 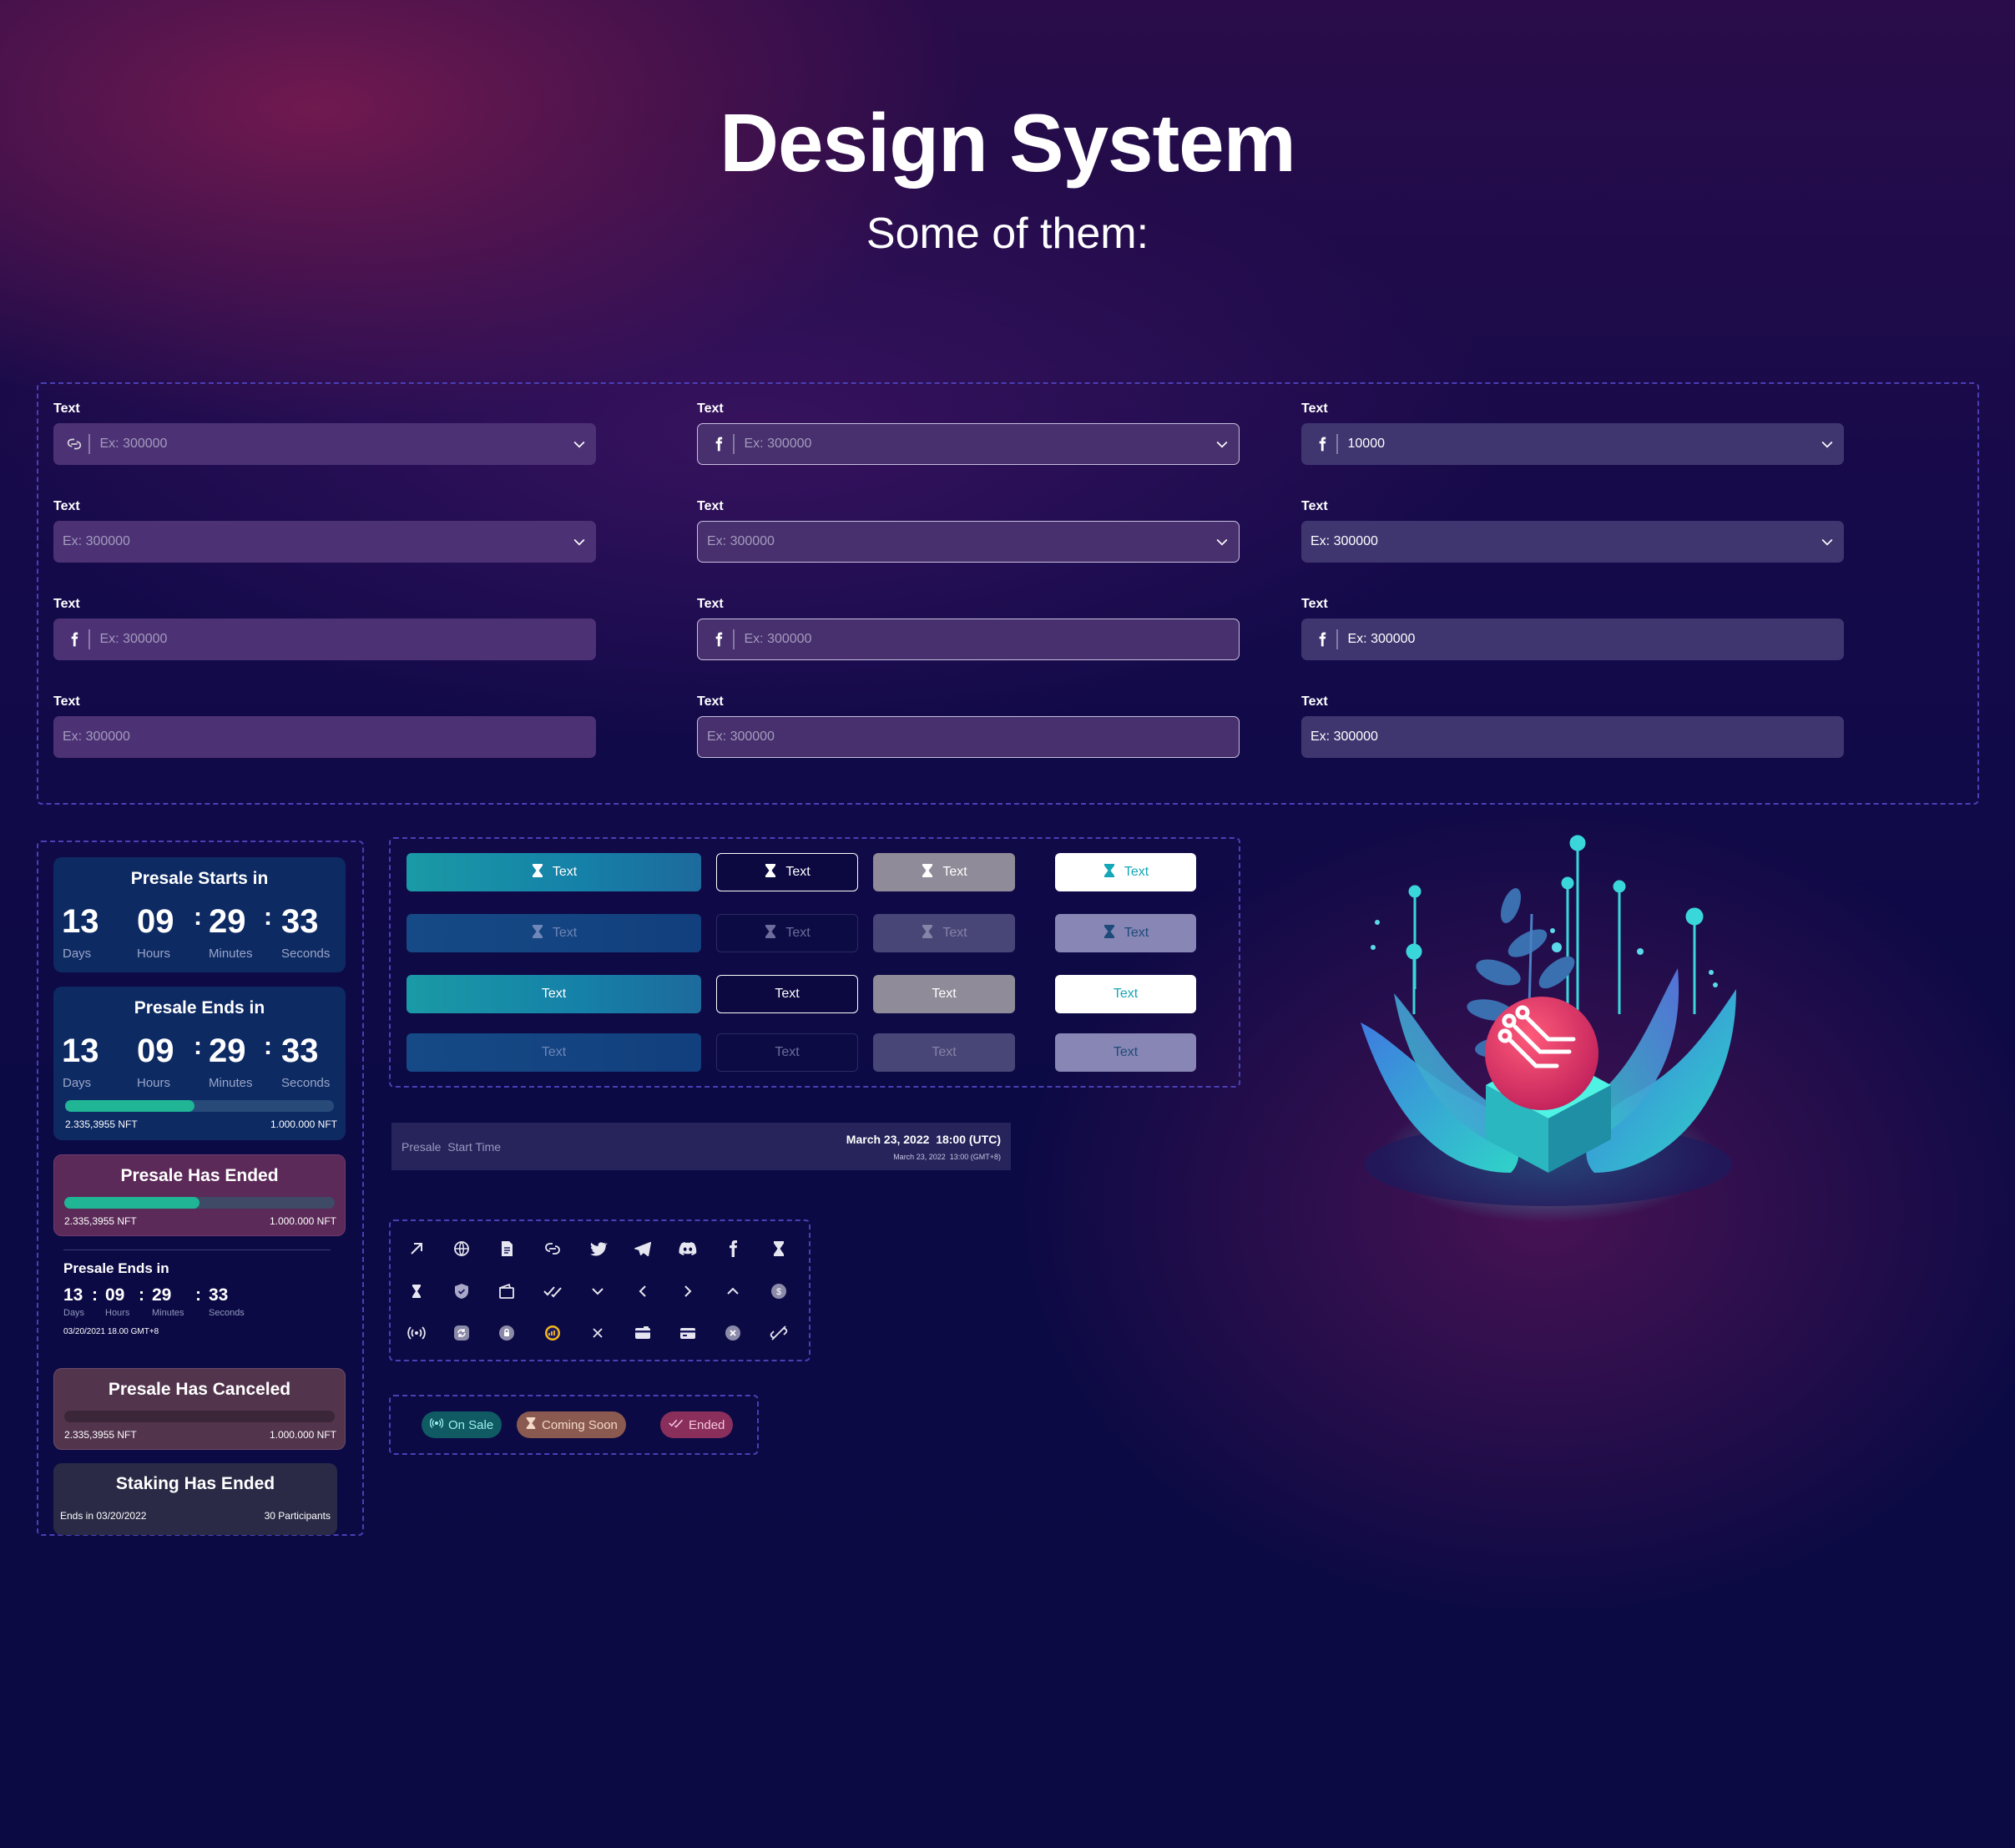 What do you see at coordinates (687, 1291) in the screenshot?
I see `chevron-right-icon` at bounding box center [687, 1291].